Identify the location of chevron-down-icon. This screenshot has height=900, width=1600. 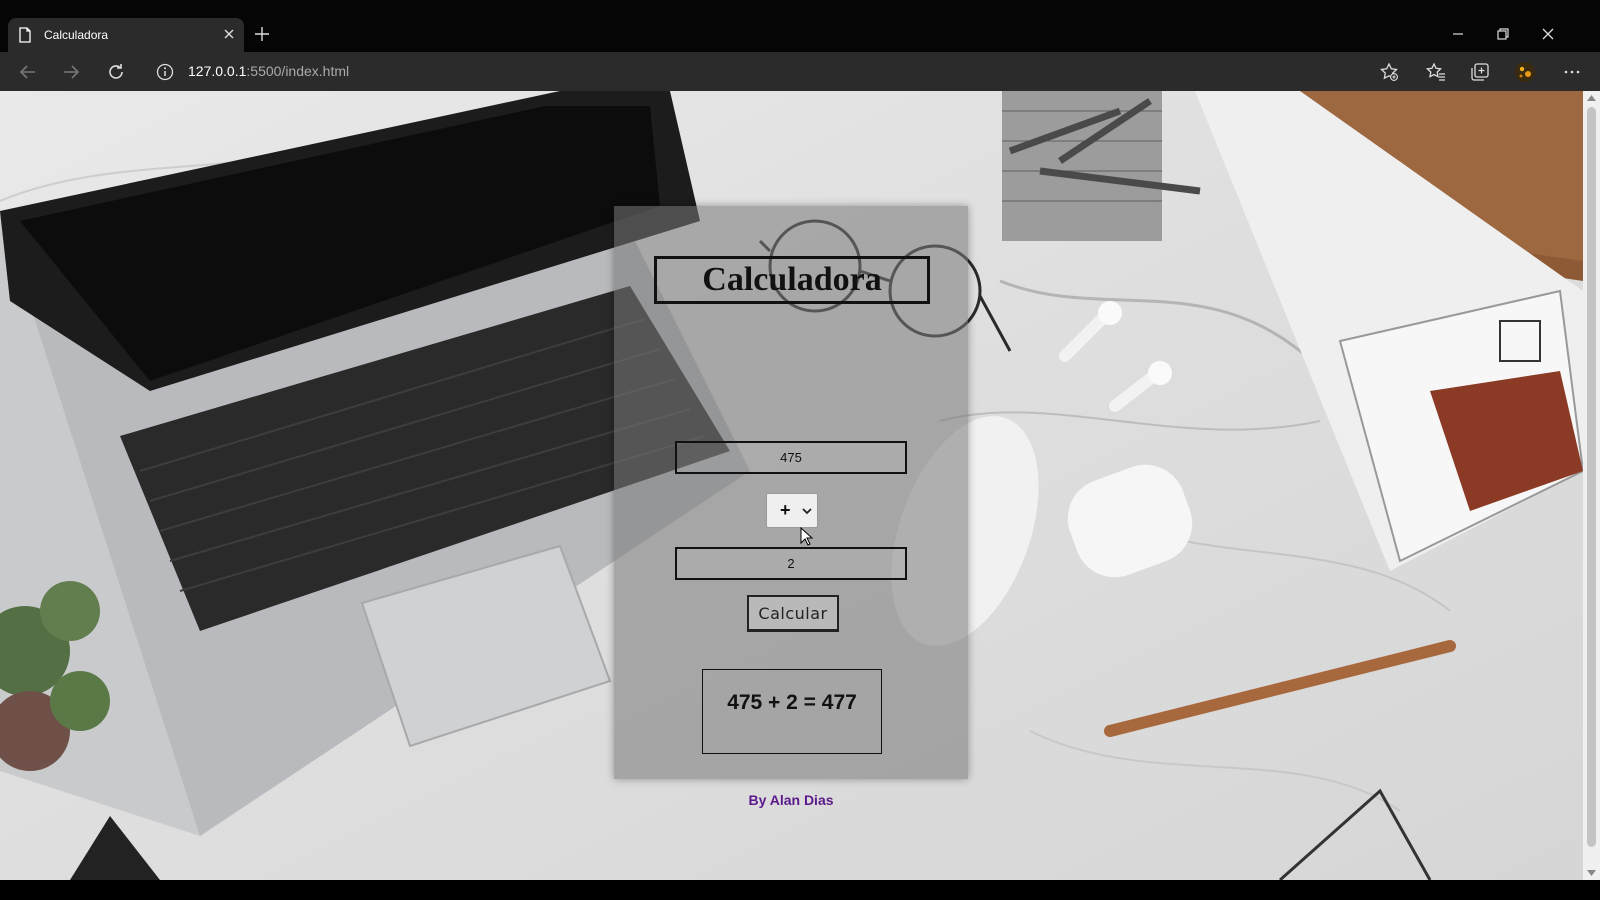
(807, 511).